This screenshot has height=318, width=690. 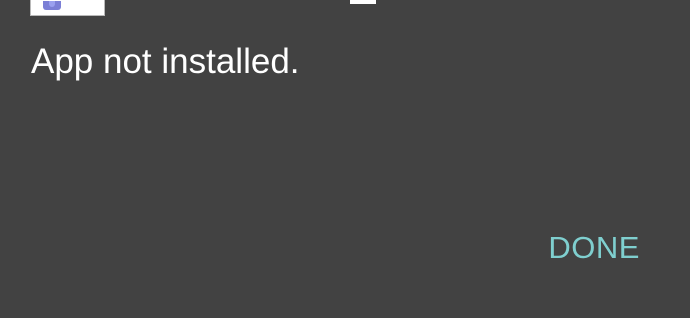 I want to click on title-mark, so click(x=363, y=2).